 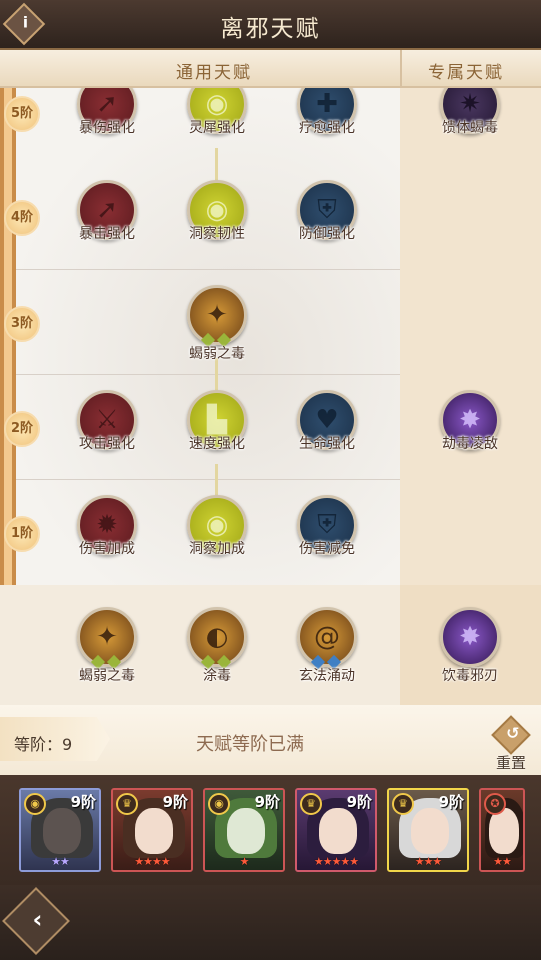 I want to click on equipped-talents: ✦ 蝎弱之毒 ◐ 涂毒 @ 玄法涌动 ✸ 饮毒邪刃, so click(x=270, y=645).